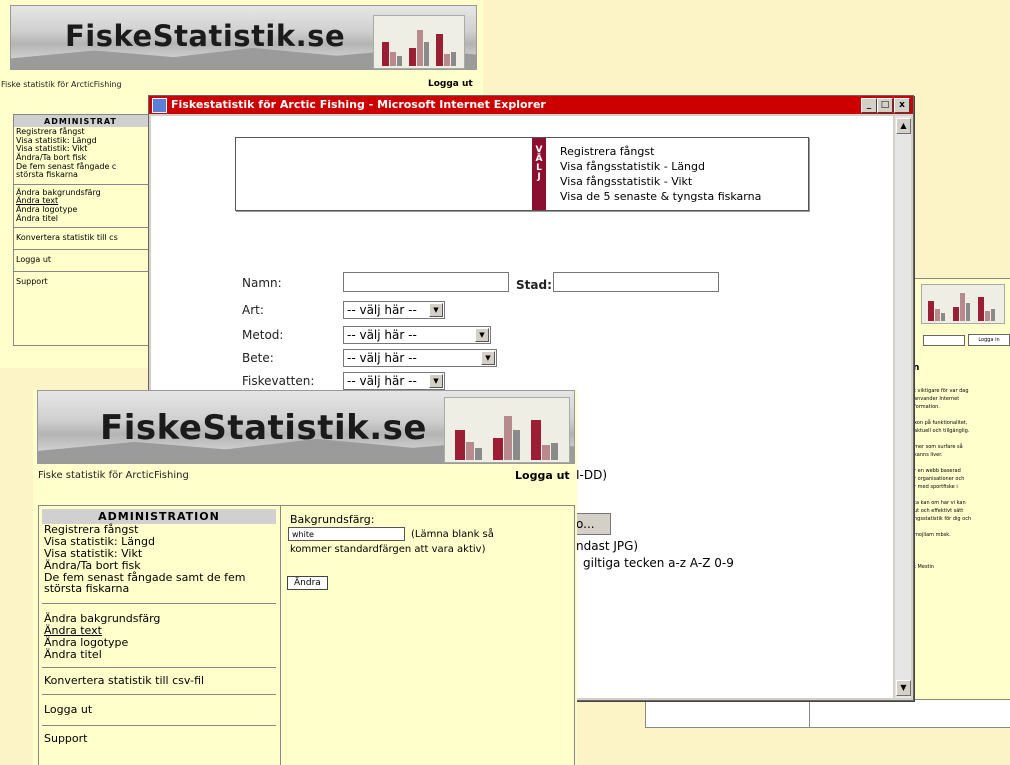 This screenshot has width=1010, height=765. I want to click on art-select-value: -- välj här --, so click(382, 310).